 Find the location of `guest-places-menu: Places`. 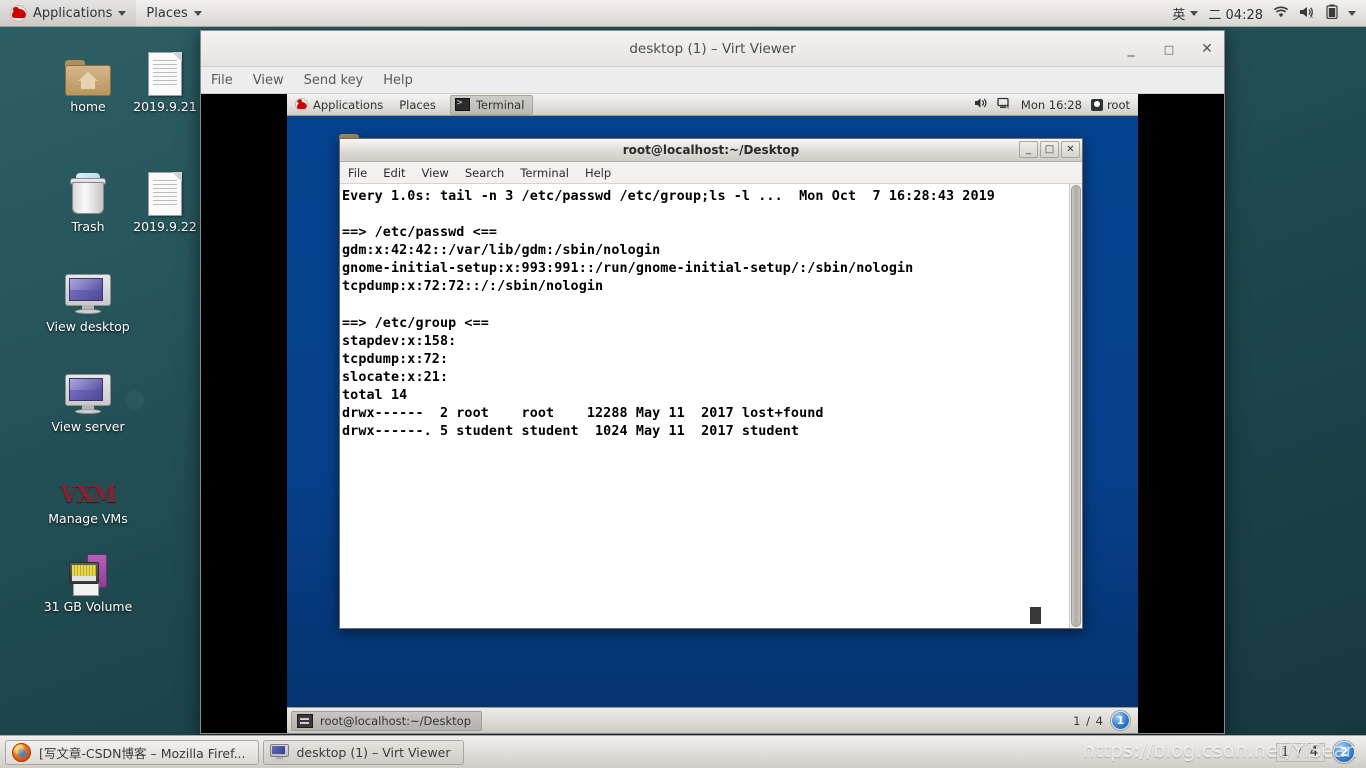

guest-places-menu: Places is located at coordinates (417, 105).